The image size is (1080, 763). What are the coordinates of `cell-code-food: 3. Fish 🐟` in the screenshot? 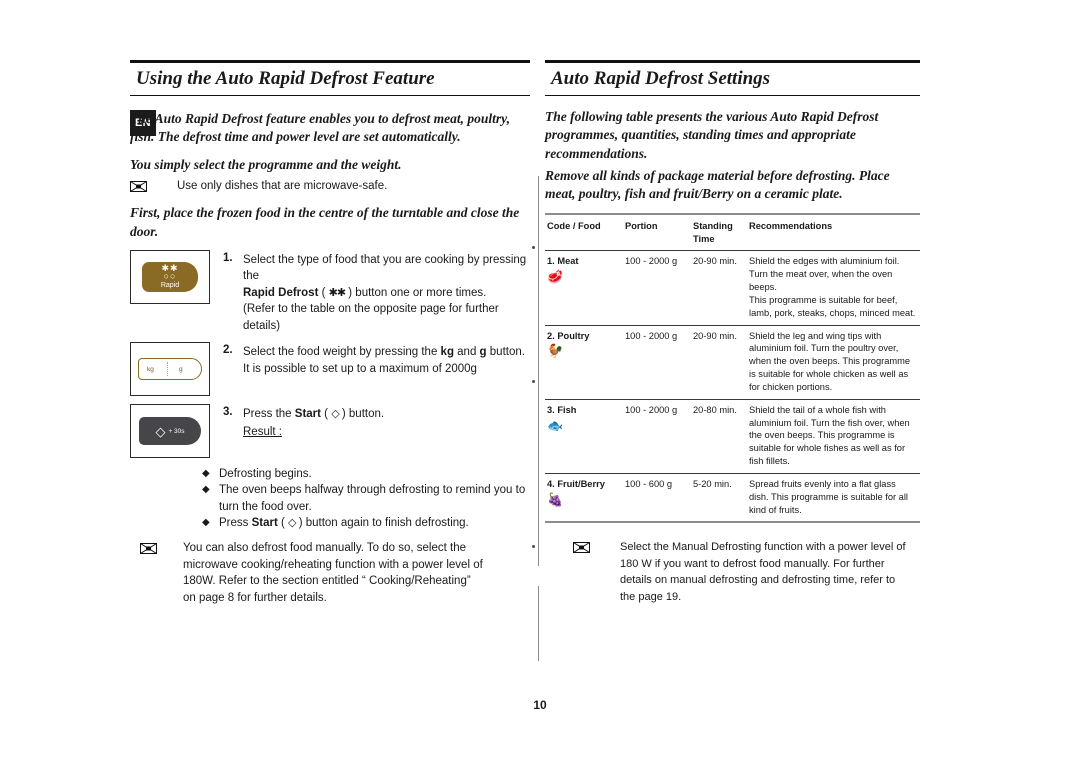 It's located at (584, 436).